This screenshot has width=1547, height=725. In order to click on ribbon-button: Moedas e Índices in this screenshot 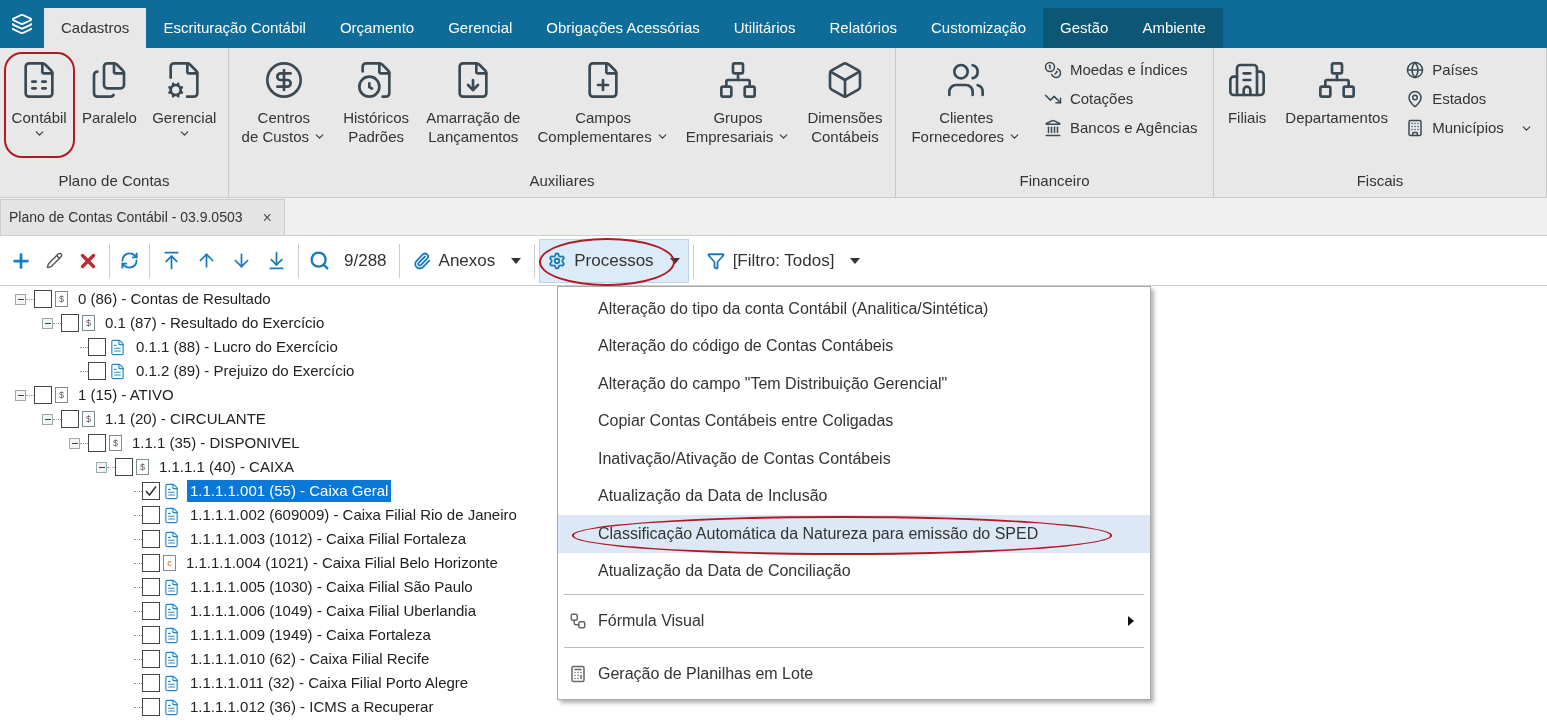, I will do `click(1120, 70)`.